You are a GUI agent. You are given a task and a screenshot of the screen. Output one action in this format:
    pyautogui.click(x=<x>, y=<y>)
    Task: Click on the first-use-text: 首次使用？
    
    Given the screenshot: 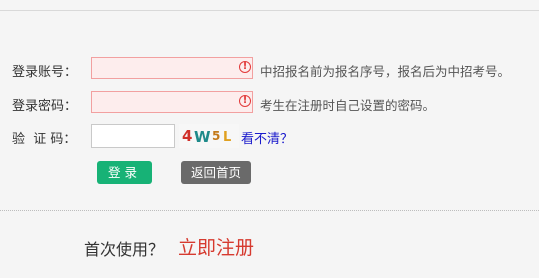 What is the action you would take?
    pyautogui.click(x=124, y=249)
    